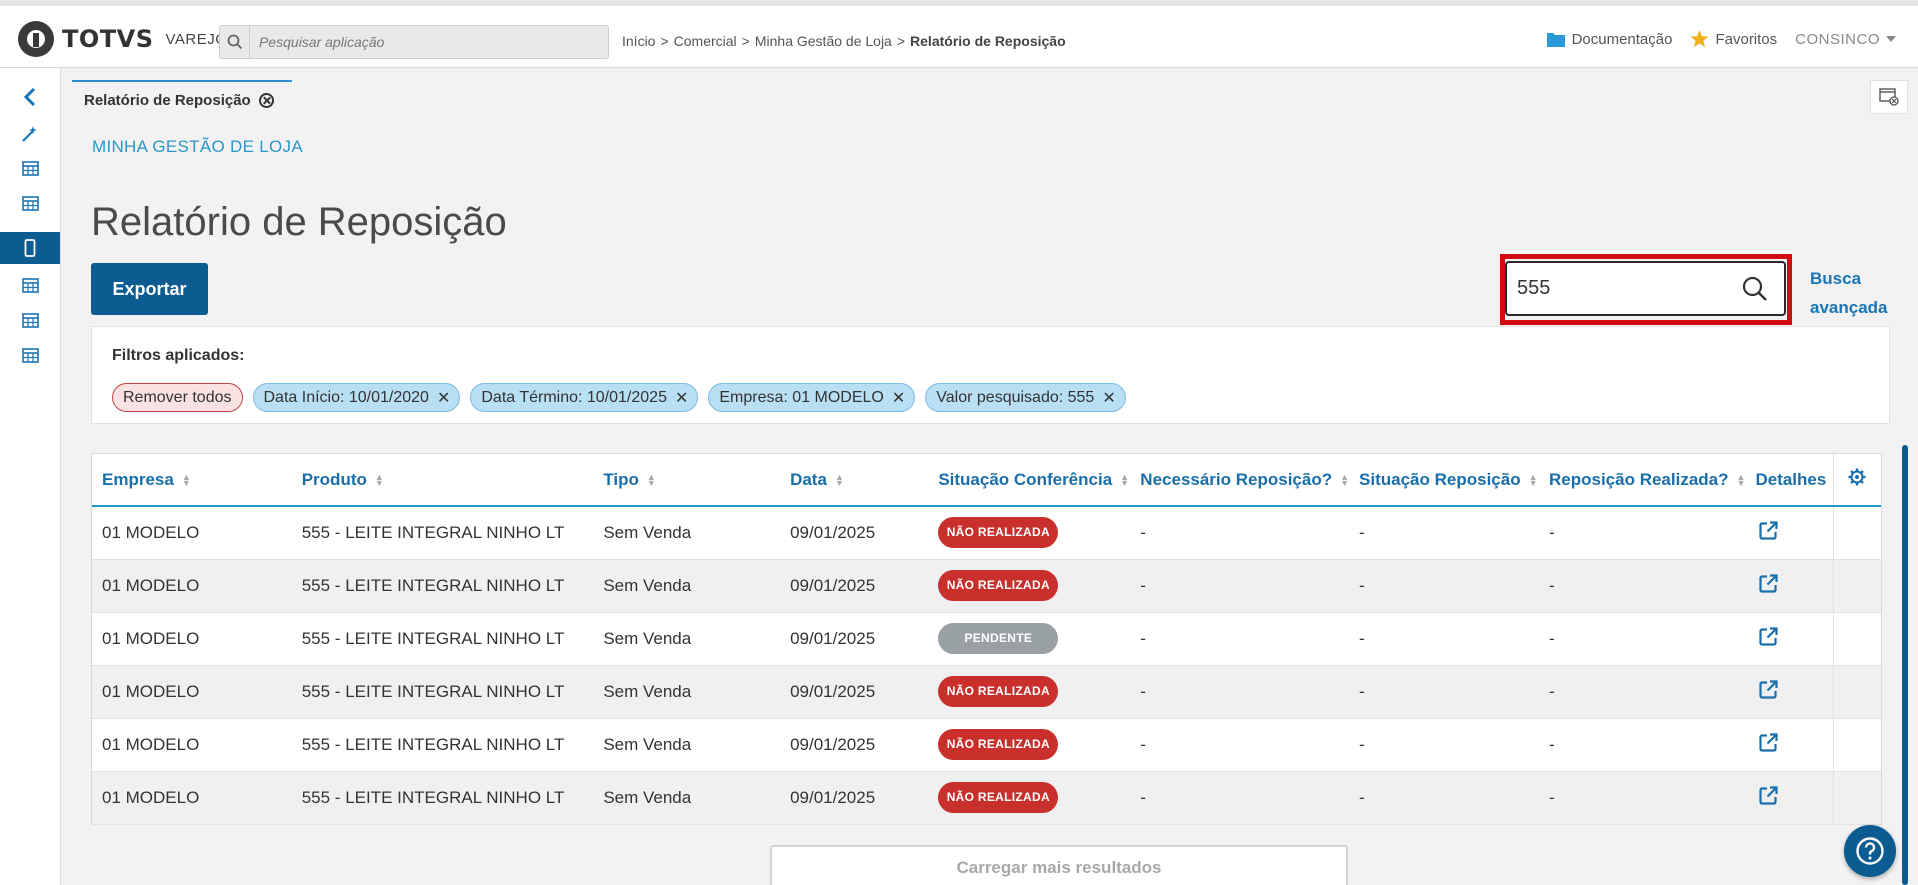 The image size is (1918, 885). I want to click on column-header-data: Data ▲ ▼, so click(854, 480).